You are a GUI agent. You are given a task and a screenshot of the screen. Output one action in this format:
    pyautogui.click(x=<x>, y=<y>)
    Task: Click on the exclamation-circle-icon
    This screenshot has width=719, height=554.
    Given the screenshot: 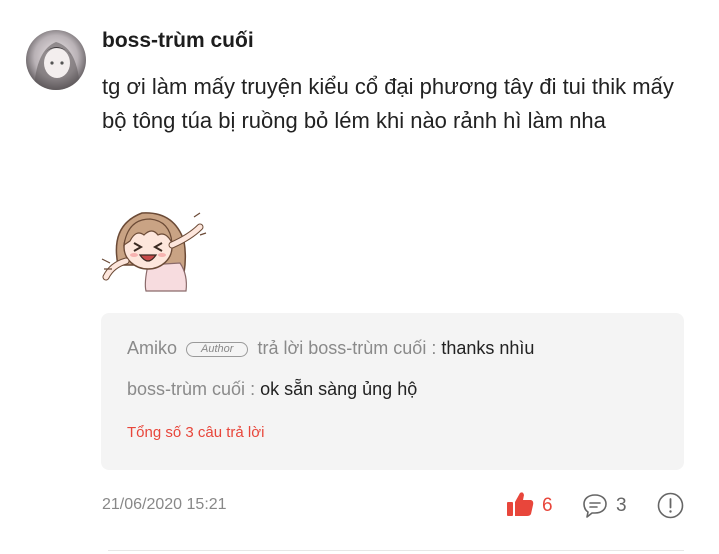 What is the action you would take?
    pyautogui.click(x=670, y=505)
    